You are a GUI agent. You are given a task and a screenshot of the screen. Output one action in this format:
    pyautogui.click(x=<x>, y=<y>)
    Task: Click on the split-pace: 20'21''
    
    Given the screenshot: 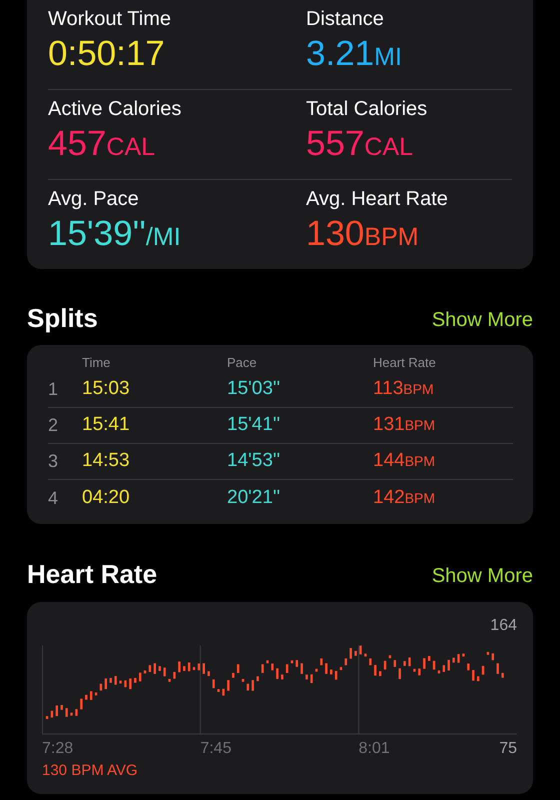 What is the action you would take?
    pyautogui.click(x=253, y=498)
    